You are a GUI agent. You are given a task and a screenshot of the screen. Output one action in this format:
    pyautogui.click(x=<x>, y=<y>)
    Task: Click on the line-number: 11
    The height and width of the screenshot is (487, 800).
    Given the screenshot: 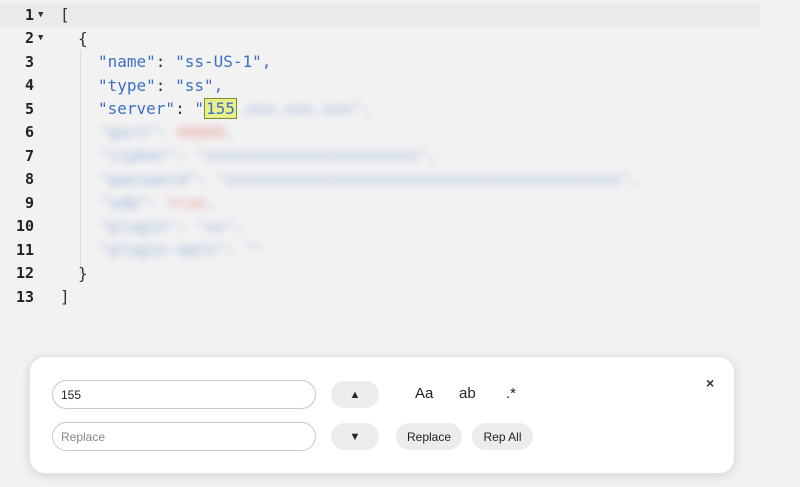 What is the action you would take?
    pyautogui.click(x=24, y=249)
    